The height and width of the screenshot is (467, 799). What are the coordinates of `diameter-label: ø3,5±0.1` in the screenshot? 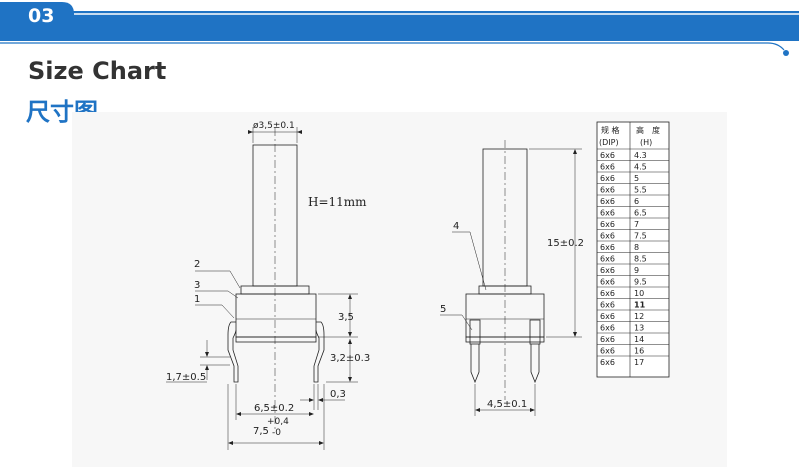 It's located at (274, 126).